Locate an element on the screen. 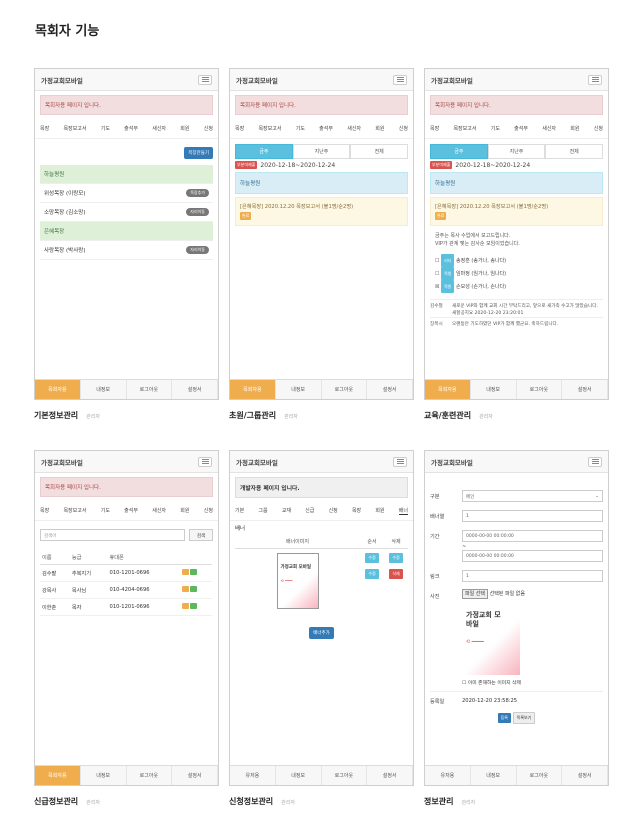 The height and width of the screenshot is (822, 635). link-input: 1 is located at coordinates (532, 576).